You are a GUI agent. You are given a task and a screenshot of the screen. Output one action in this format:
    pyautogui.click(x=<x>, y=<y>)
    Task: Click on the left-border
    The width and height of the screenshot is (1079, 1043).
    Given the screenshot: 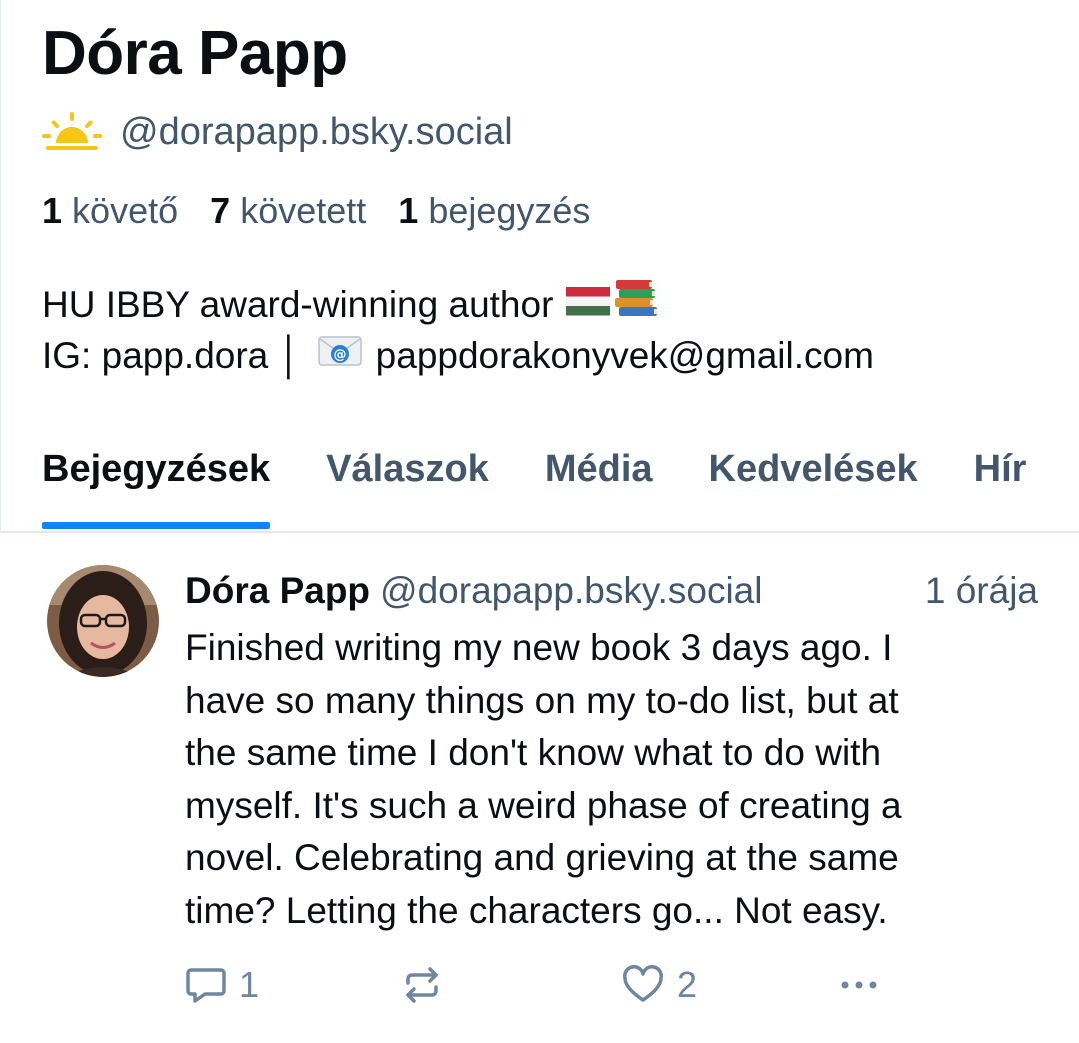 What is the action you would take?
    pyautogui.click(x=0, y=265)
    